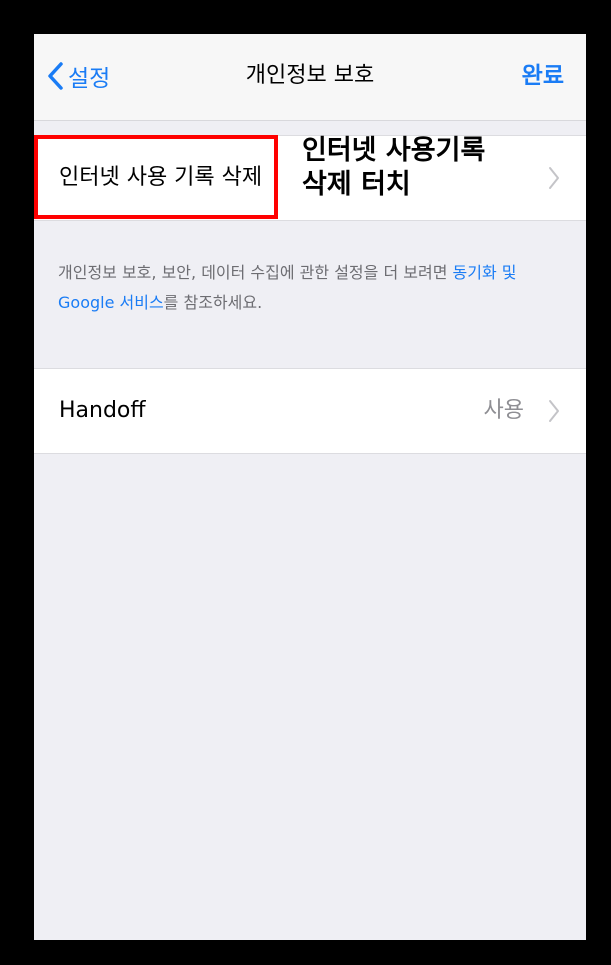 The height and width of the screenshot is (965, 611). I want to click on footer-text: 개인정보 보호, 보안, 데이터 수집에 관한 설정을 더 보려면, so click(255, 272).